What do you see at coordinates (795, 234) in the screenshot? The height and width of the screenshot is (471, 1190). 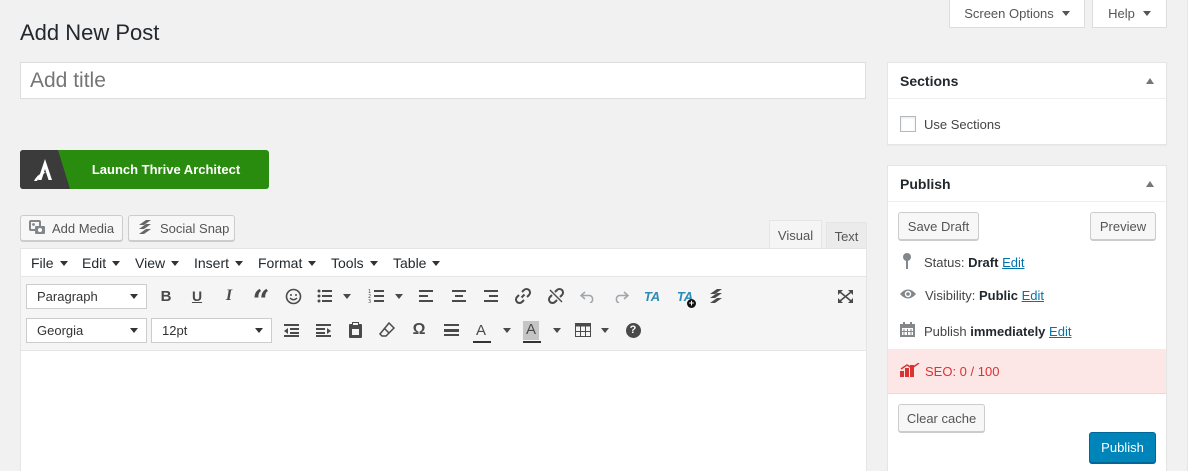 I see `tab-visual: Visual` at bounding box center [795, 234].